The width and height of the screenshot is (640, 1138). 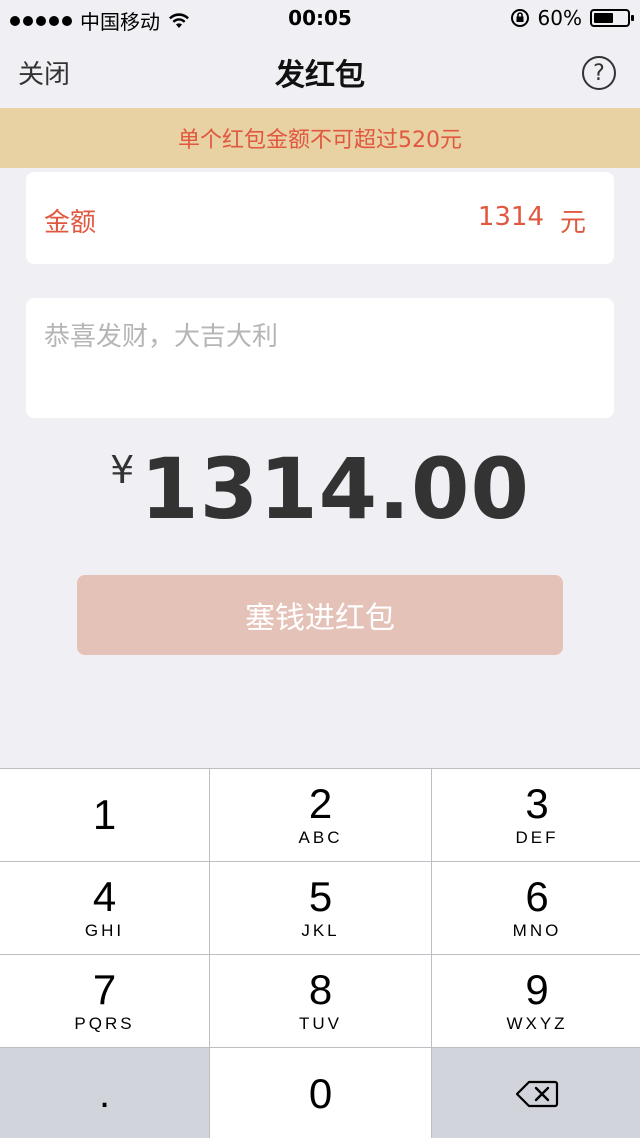 I want to click on wifi-icon, so click(x=179, y=20).